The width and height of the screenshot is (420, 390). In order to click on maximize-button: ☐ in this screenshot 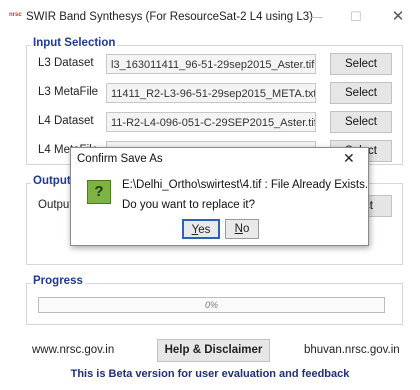, I will do `click(356, 17)`.